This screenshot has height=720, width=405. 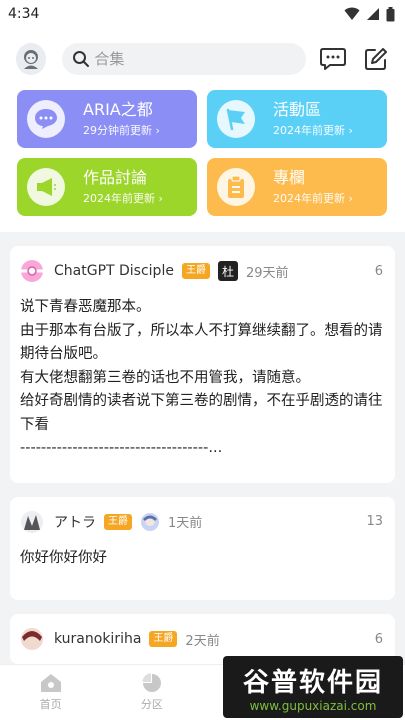 I want to click on reply-count: 13, so click(x=374, y=521).